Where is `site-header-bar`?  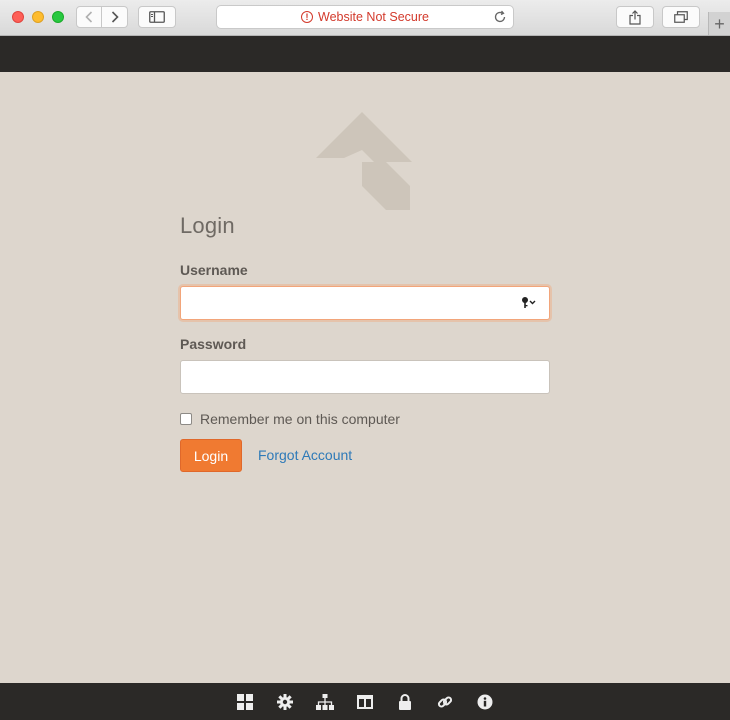 site-header-bar is located at coordinates (365, 54).